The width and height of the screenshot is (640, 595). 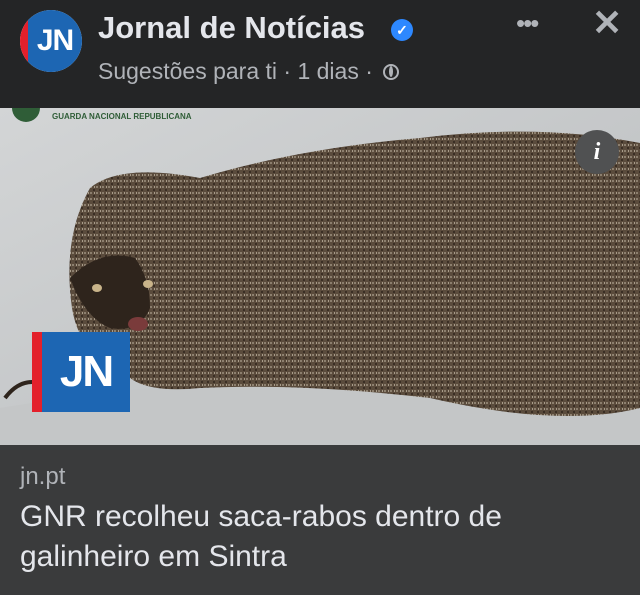 I want to click on post-subline: Sugestões para ti · 1 dias ·, so click(x=249, y=71).